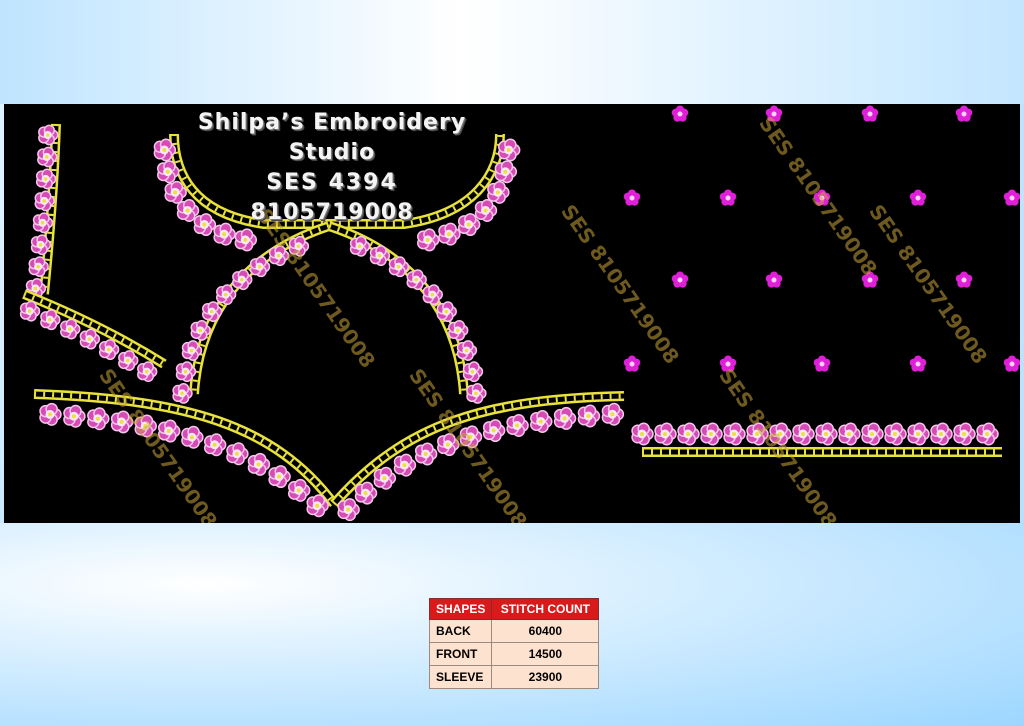 The width and height of the screenshot is (1024, 726). I want to click on table-row: FRONT 14500, so click(514, 654).